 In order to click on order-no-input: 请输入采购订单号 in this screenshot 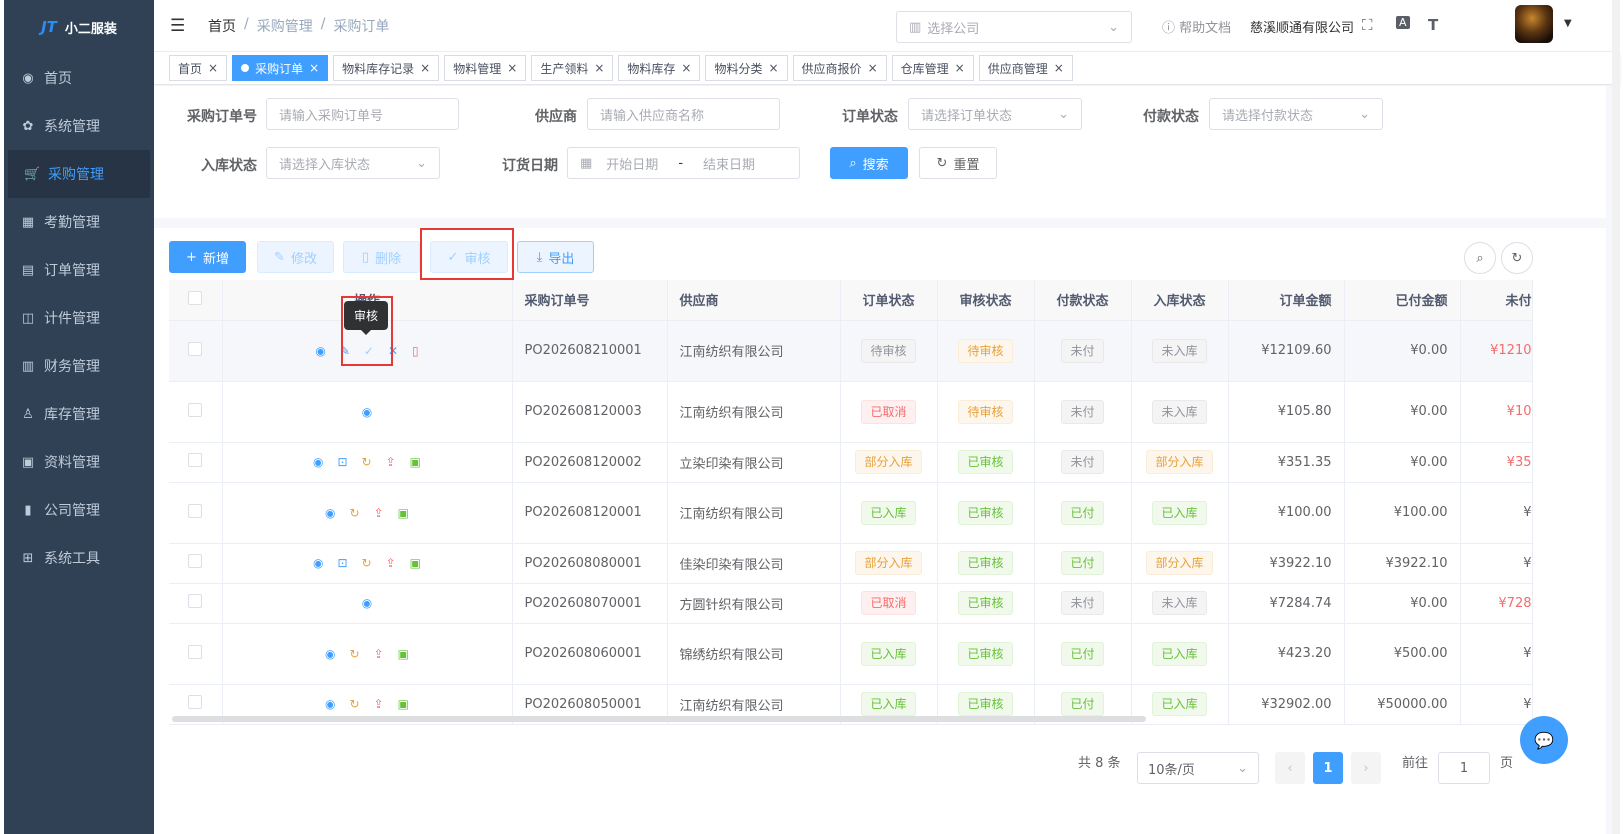, I will do `click(362, 114)`.